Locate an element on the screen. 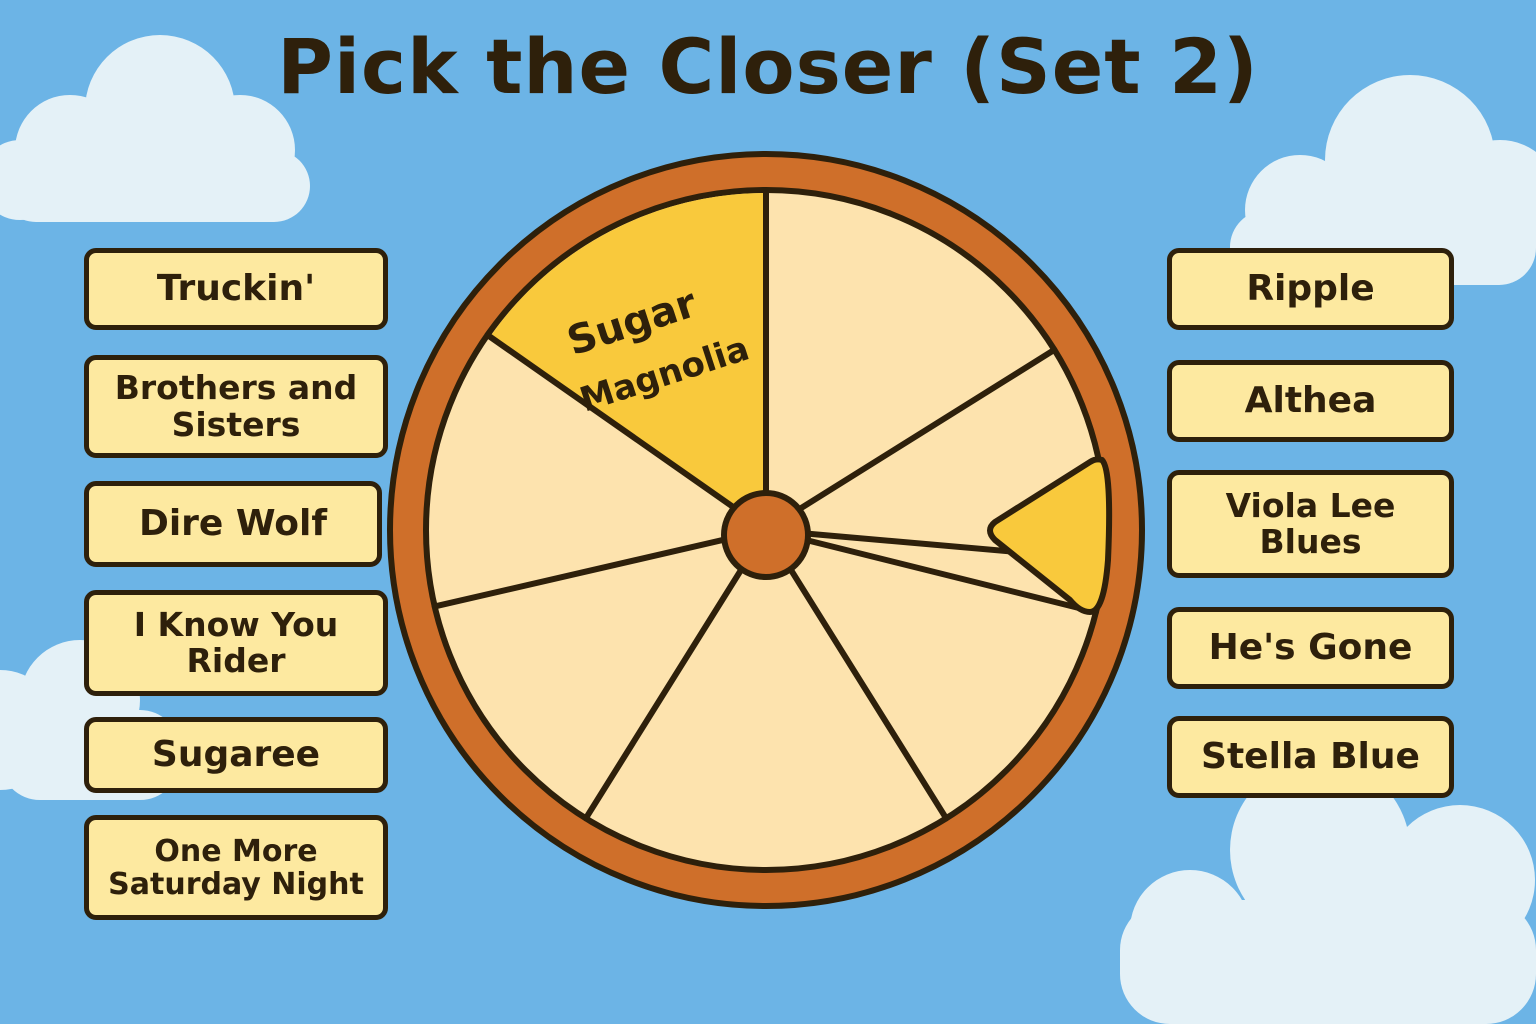 Image resolution: width=1536 pixels, height=1024 pixels. left-option-2: Brothers and Sisters is located at coordinates (236, 406).